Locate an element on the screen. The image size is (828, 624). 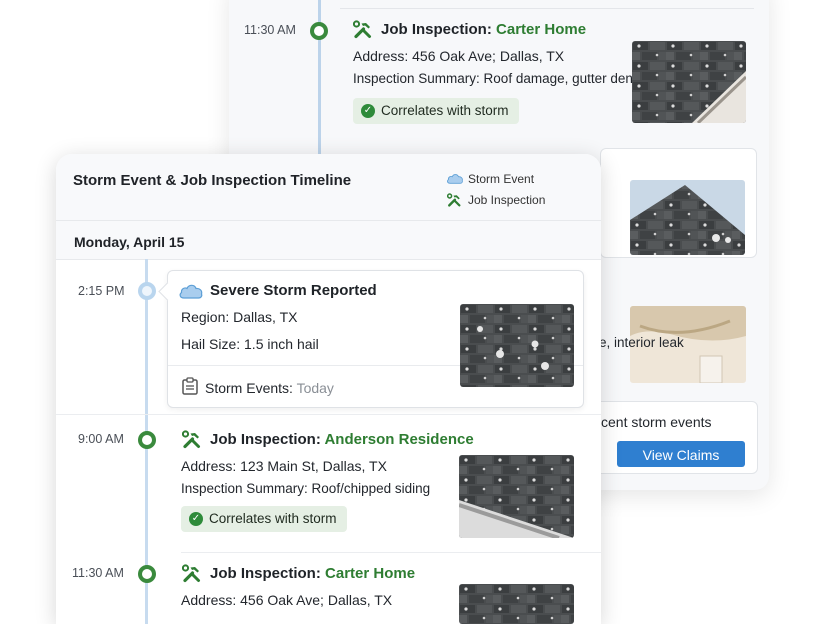
roof-peak-photo is located at coordinates (687, 217).